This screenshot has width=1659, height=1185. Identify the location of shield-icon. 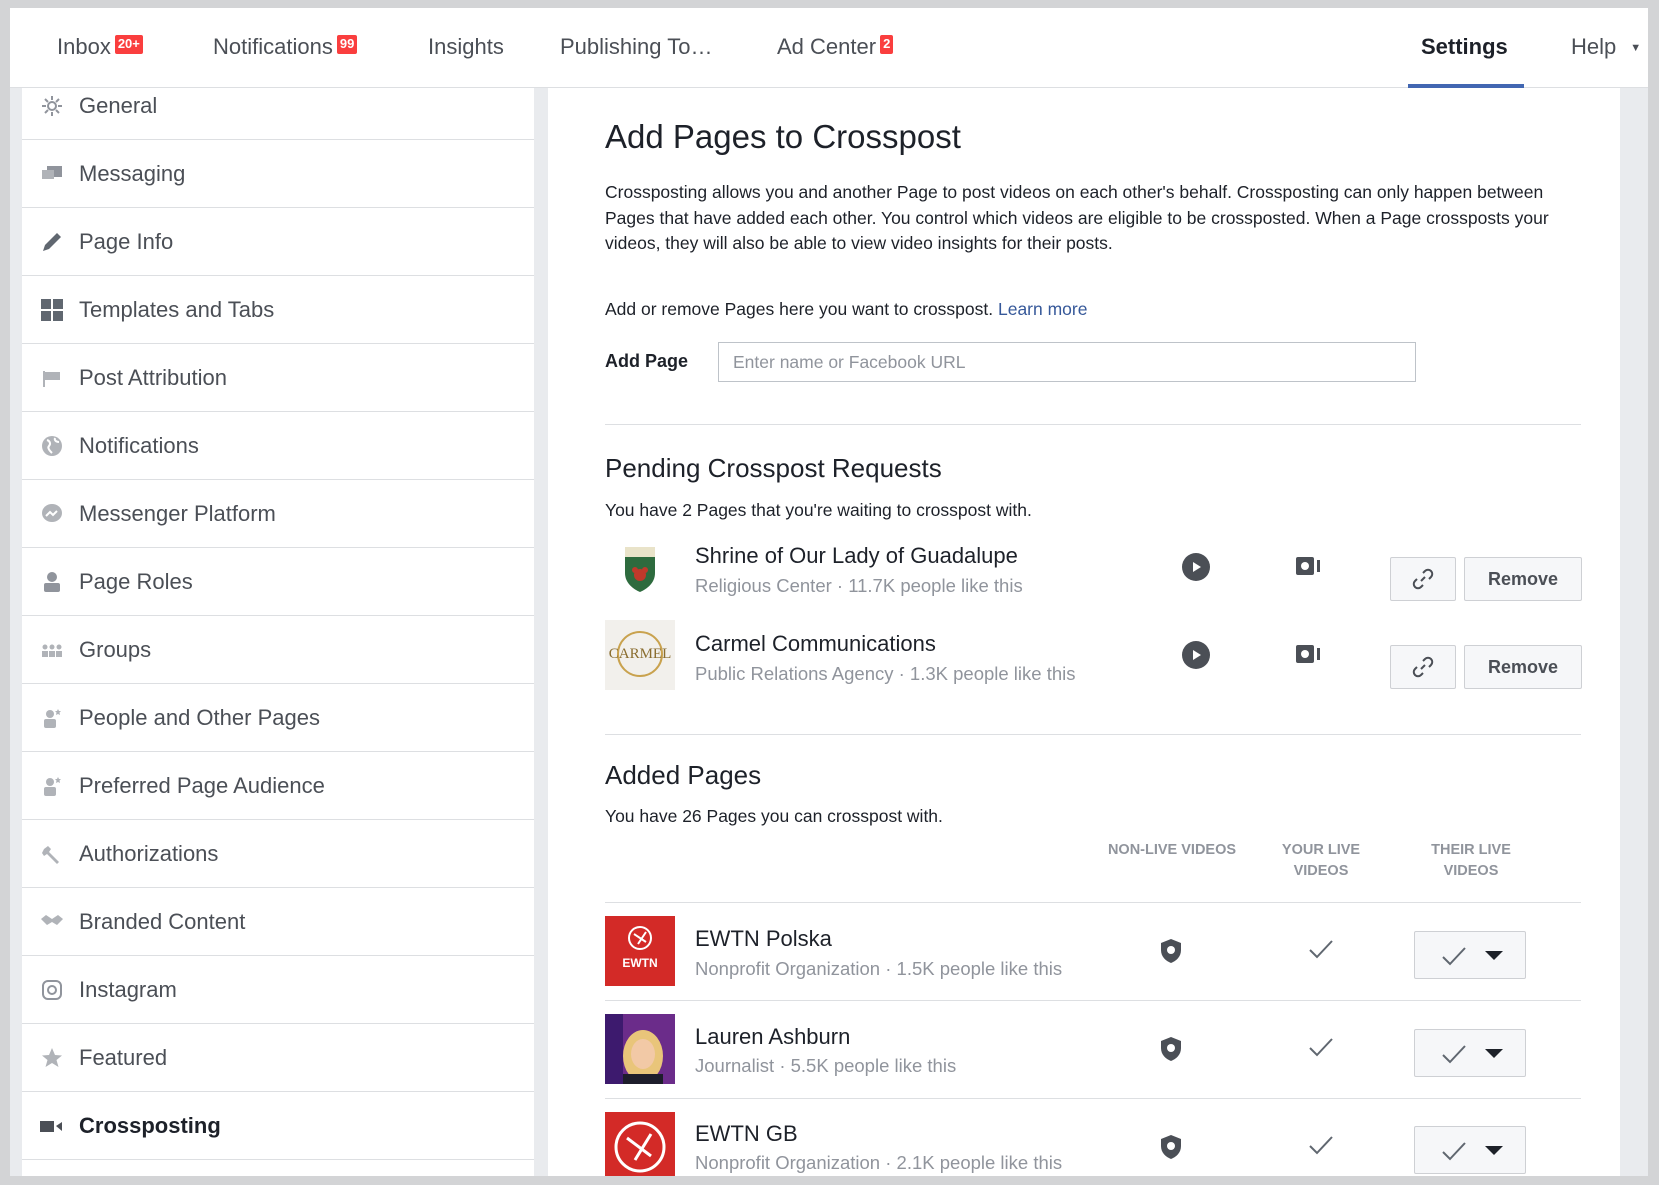
(1171, 1051).